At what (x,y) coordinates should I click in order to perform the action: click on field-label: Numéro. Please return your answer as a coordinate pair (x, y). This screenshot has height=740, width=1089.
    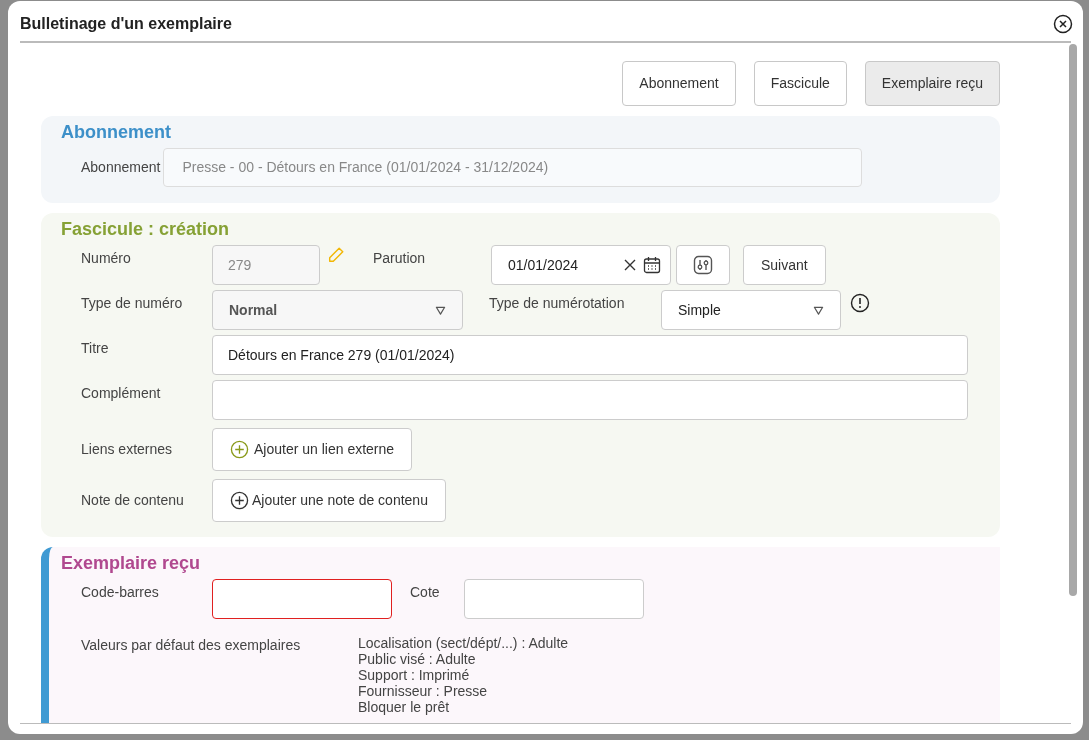
    Looking at the image, I should click on (106, 258).